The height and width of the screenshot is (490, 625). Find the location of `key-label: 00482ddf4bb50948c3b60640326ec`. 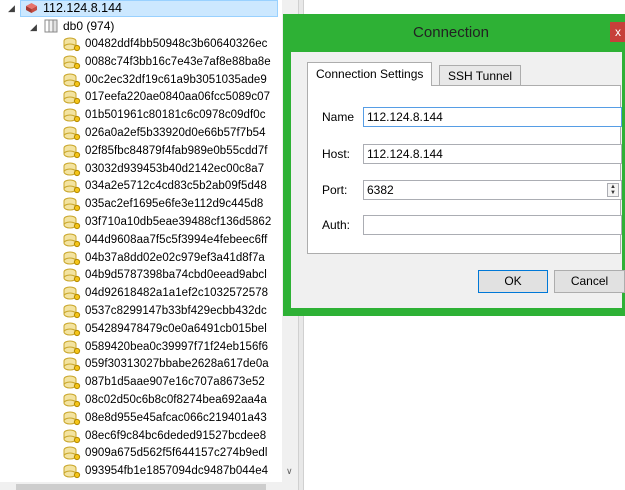

key-label: 00482ddf4bb50948c3b60640326ec is located at coordinates (176, 44).